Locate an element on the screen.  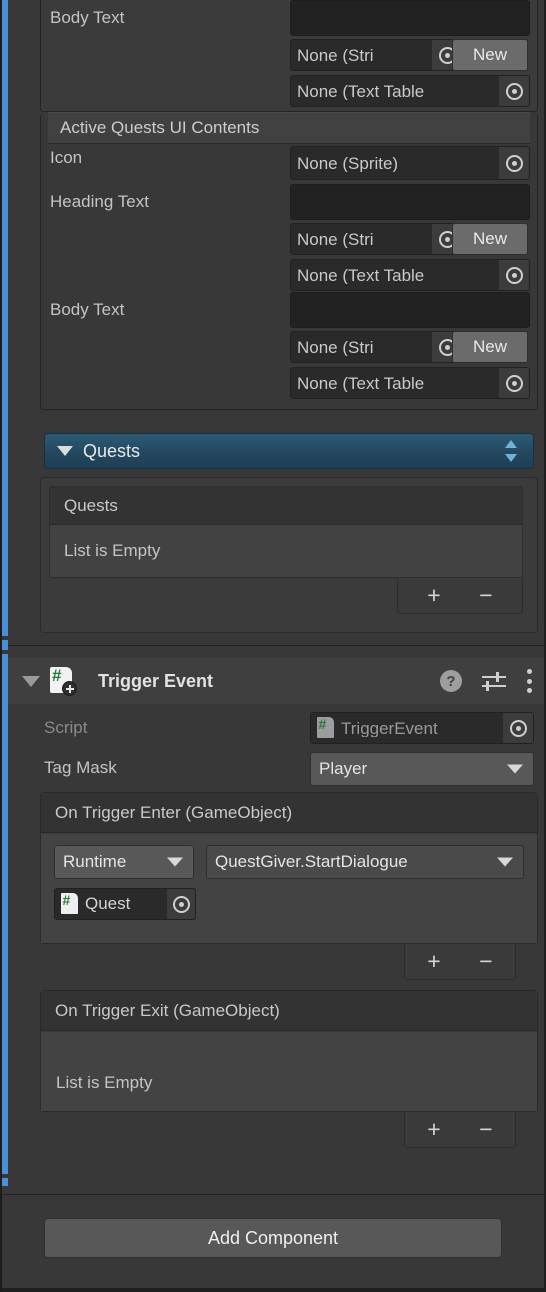
trigger-event-title: Trigger Event is located at coordinates (156, 680).